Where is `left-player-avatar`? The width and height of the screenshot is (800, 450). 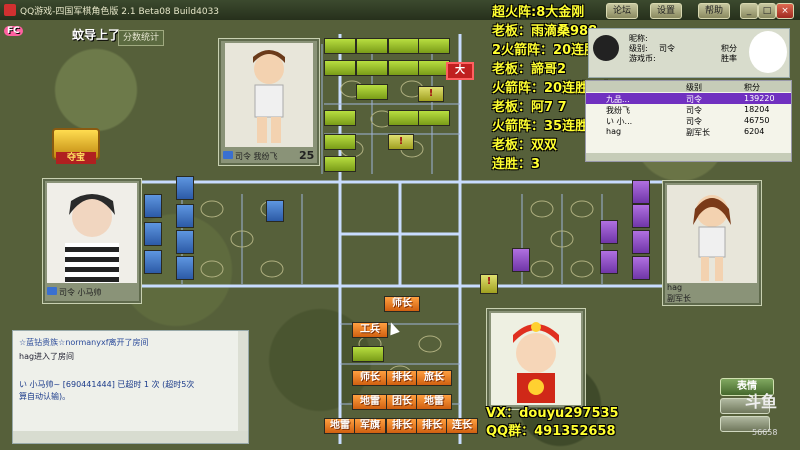
left-player-avatar is located at coordinates (92, 233).